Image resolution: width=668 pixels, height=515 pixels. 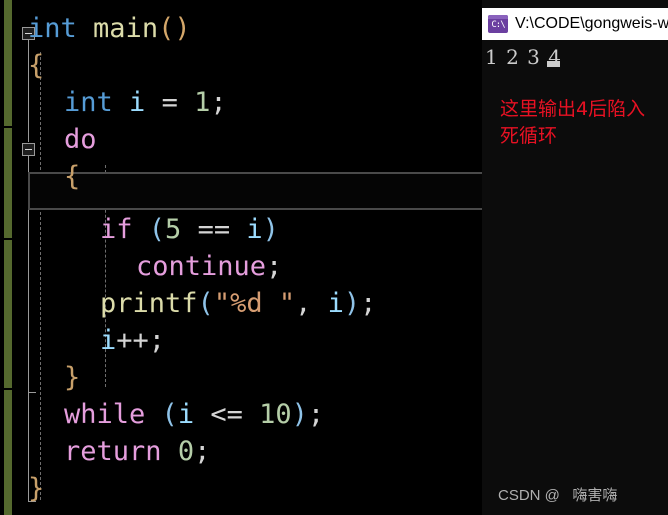 What do you see at coordinates (32, 392) in the screenshot?
I see `fold-end-tick` at bounding box center [32, 392].